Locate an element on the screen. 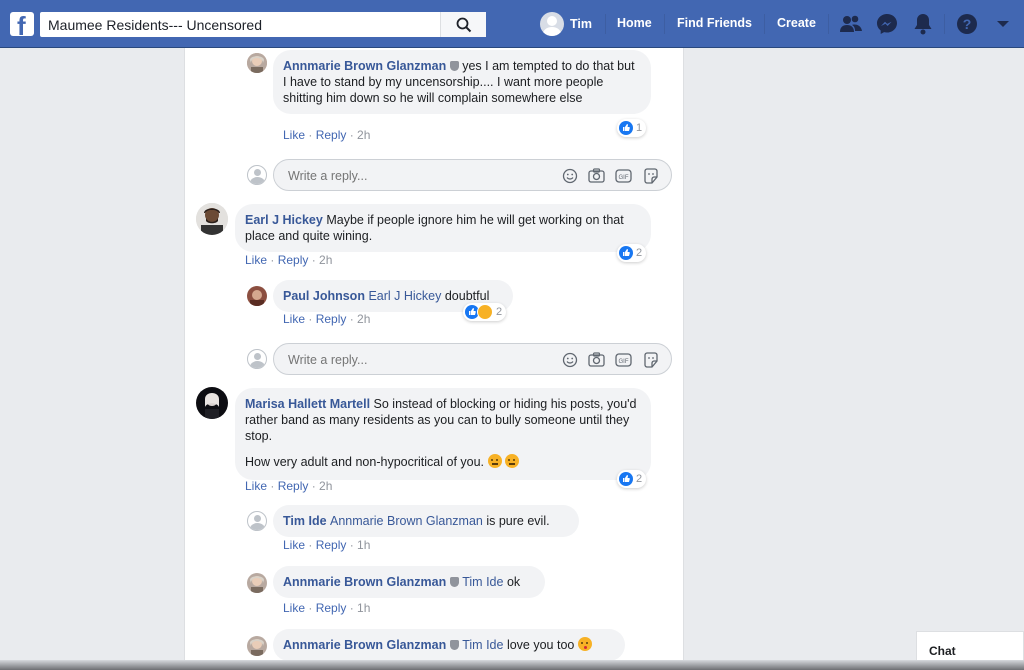  search-input is located at coordinates (240, 24).